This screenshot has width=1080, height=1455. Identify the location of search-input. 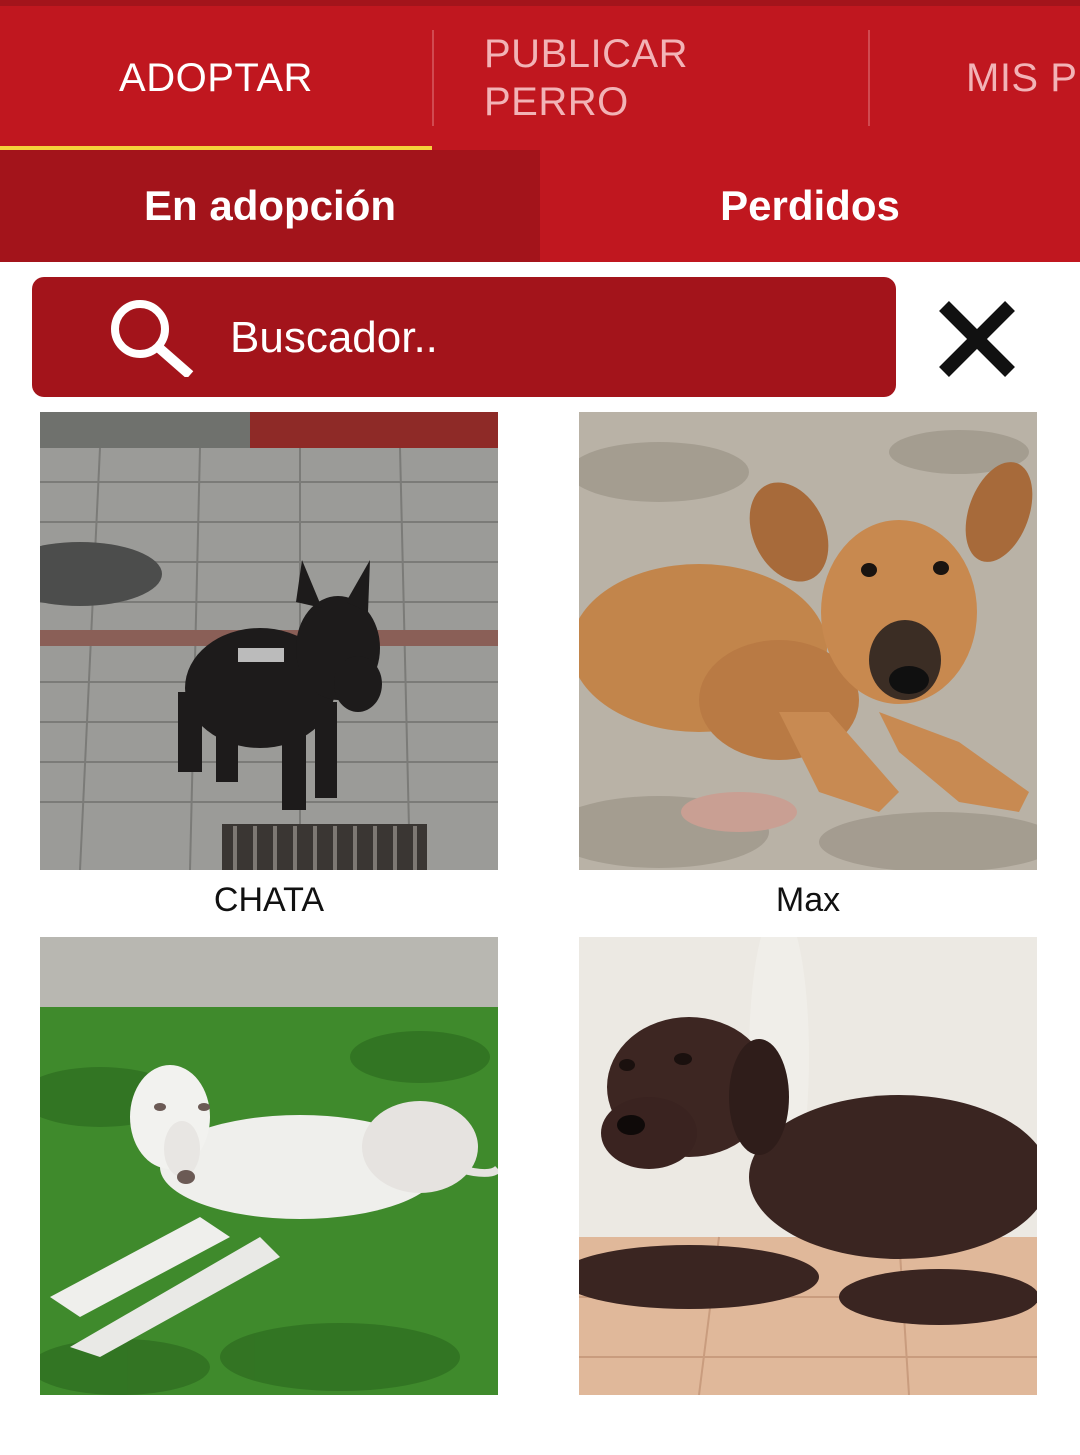
(550, 338).